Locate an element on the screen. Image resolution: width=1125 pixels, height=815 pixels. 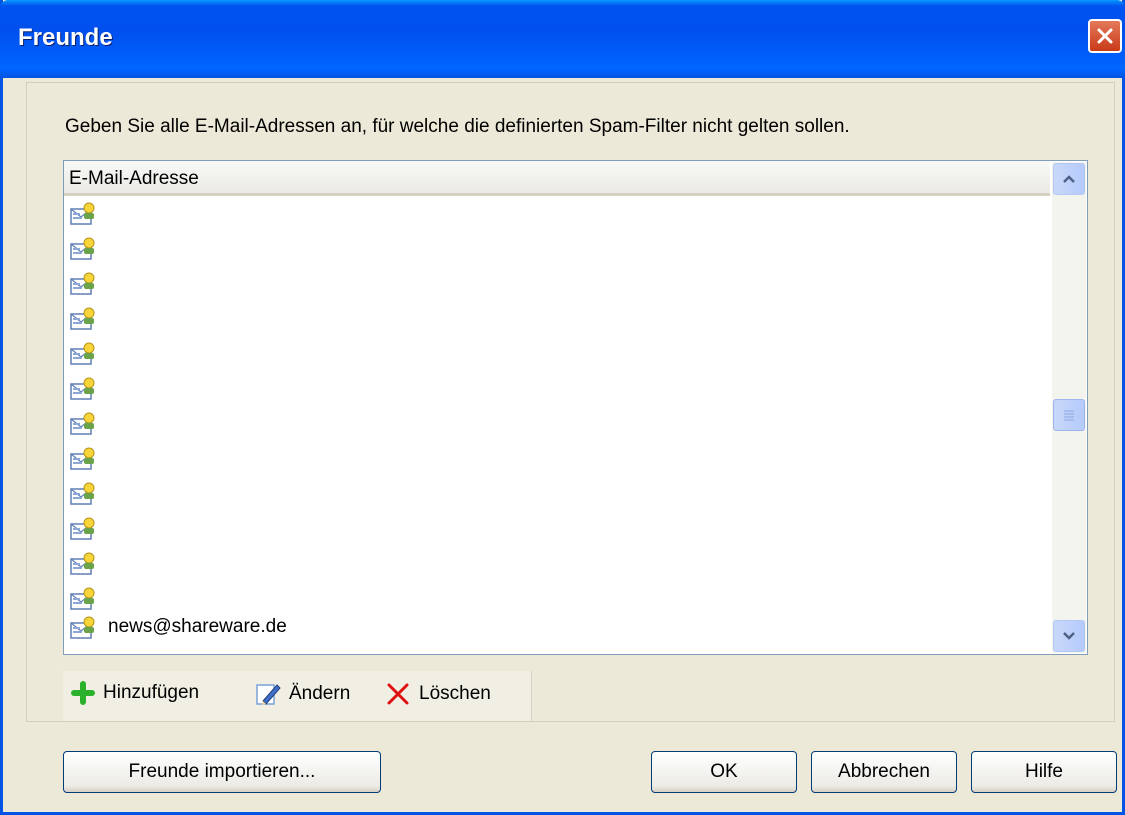
close-button is located at coordinates (1105, 36).